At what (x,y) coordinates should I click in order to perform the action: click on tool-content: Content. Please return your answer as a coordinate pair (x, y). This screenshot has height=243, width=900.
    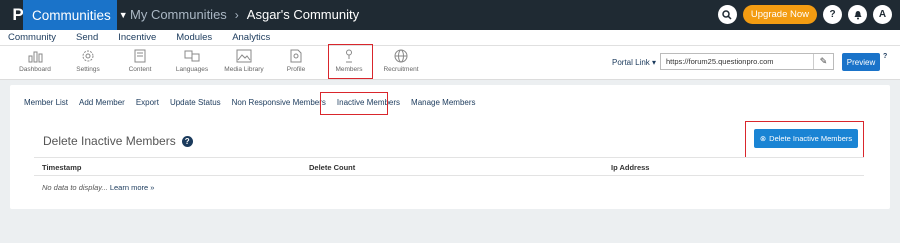
    Looking at the image, I should click on (140, 60).